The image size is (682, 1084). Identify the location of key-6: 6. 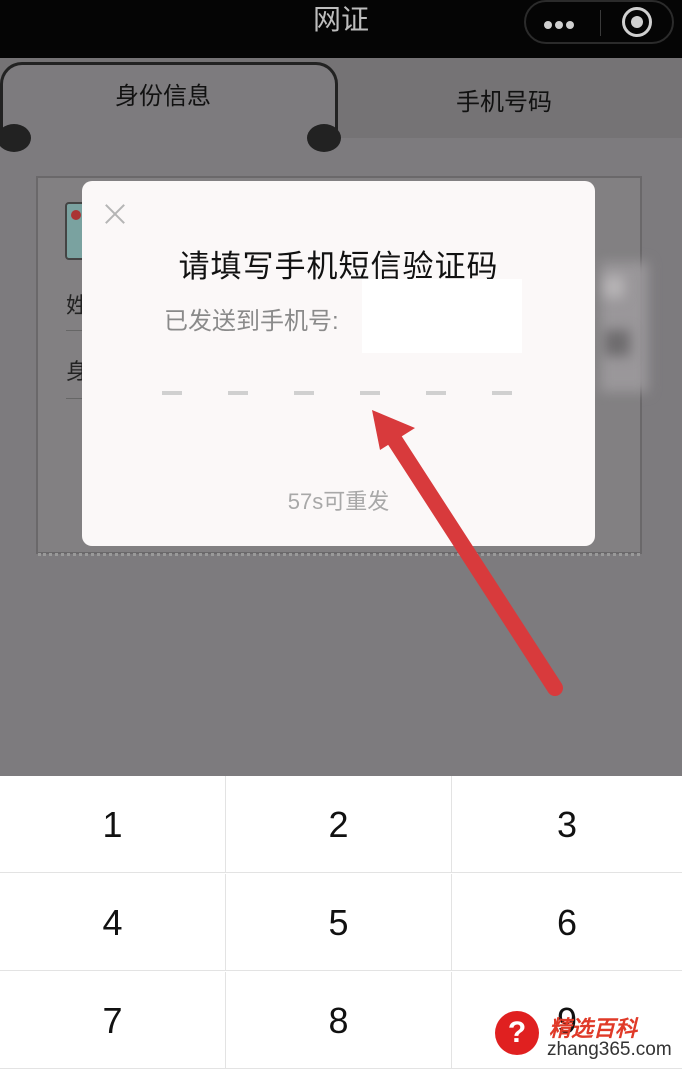
(567, 922).